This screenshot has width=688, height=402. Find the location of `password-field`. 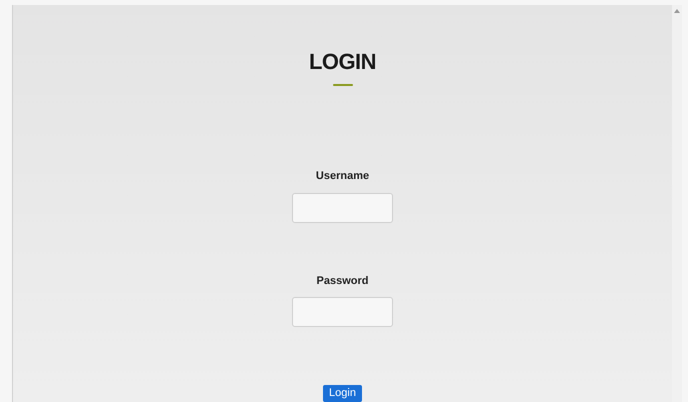

password-field is located at coordinates (342, 312).